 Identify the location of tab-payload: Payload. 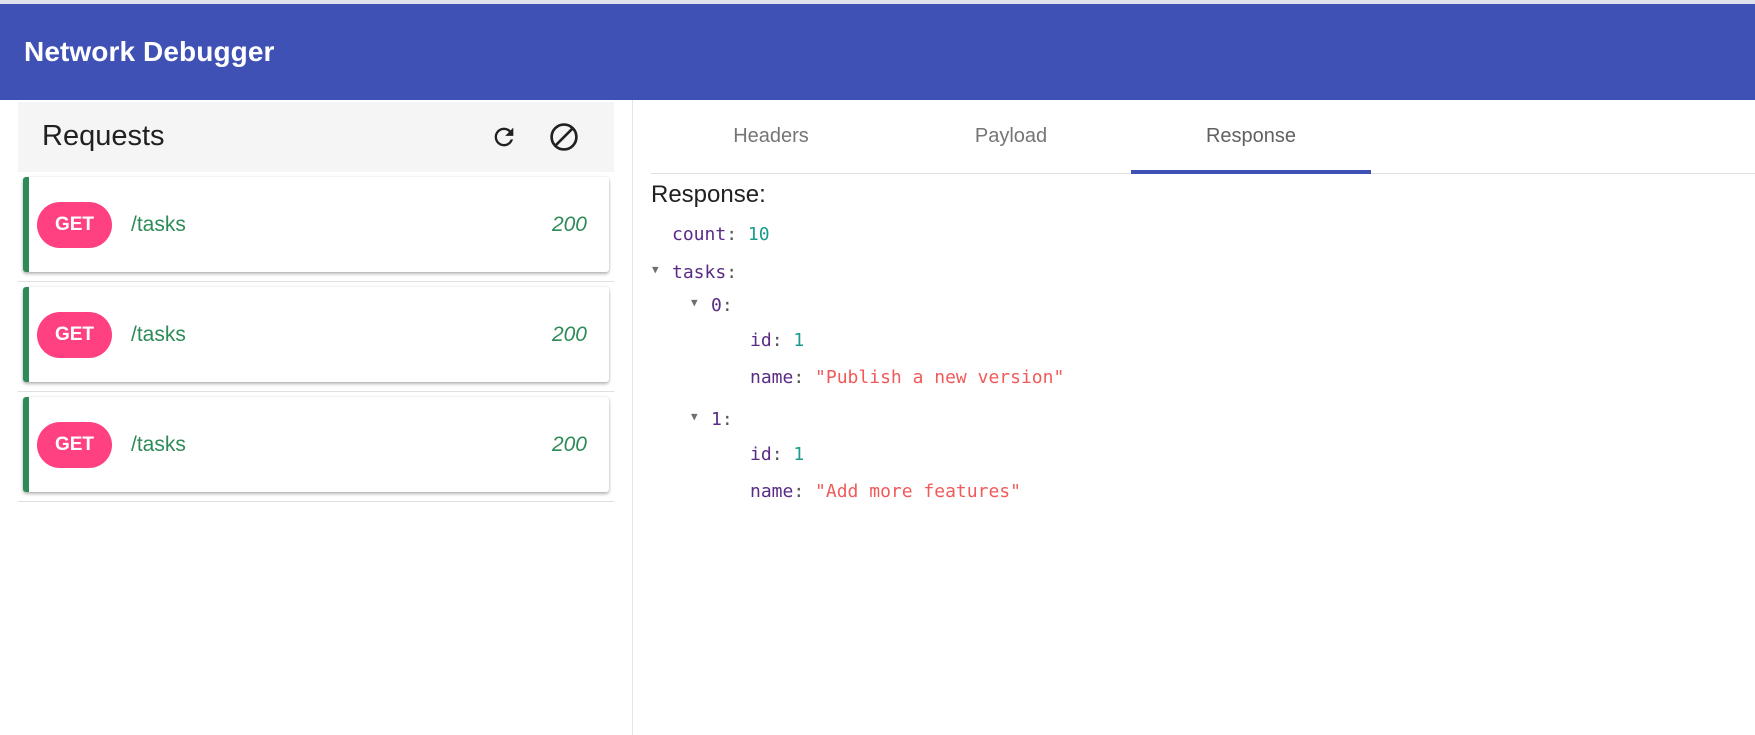
(1011, 136).